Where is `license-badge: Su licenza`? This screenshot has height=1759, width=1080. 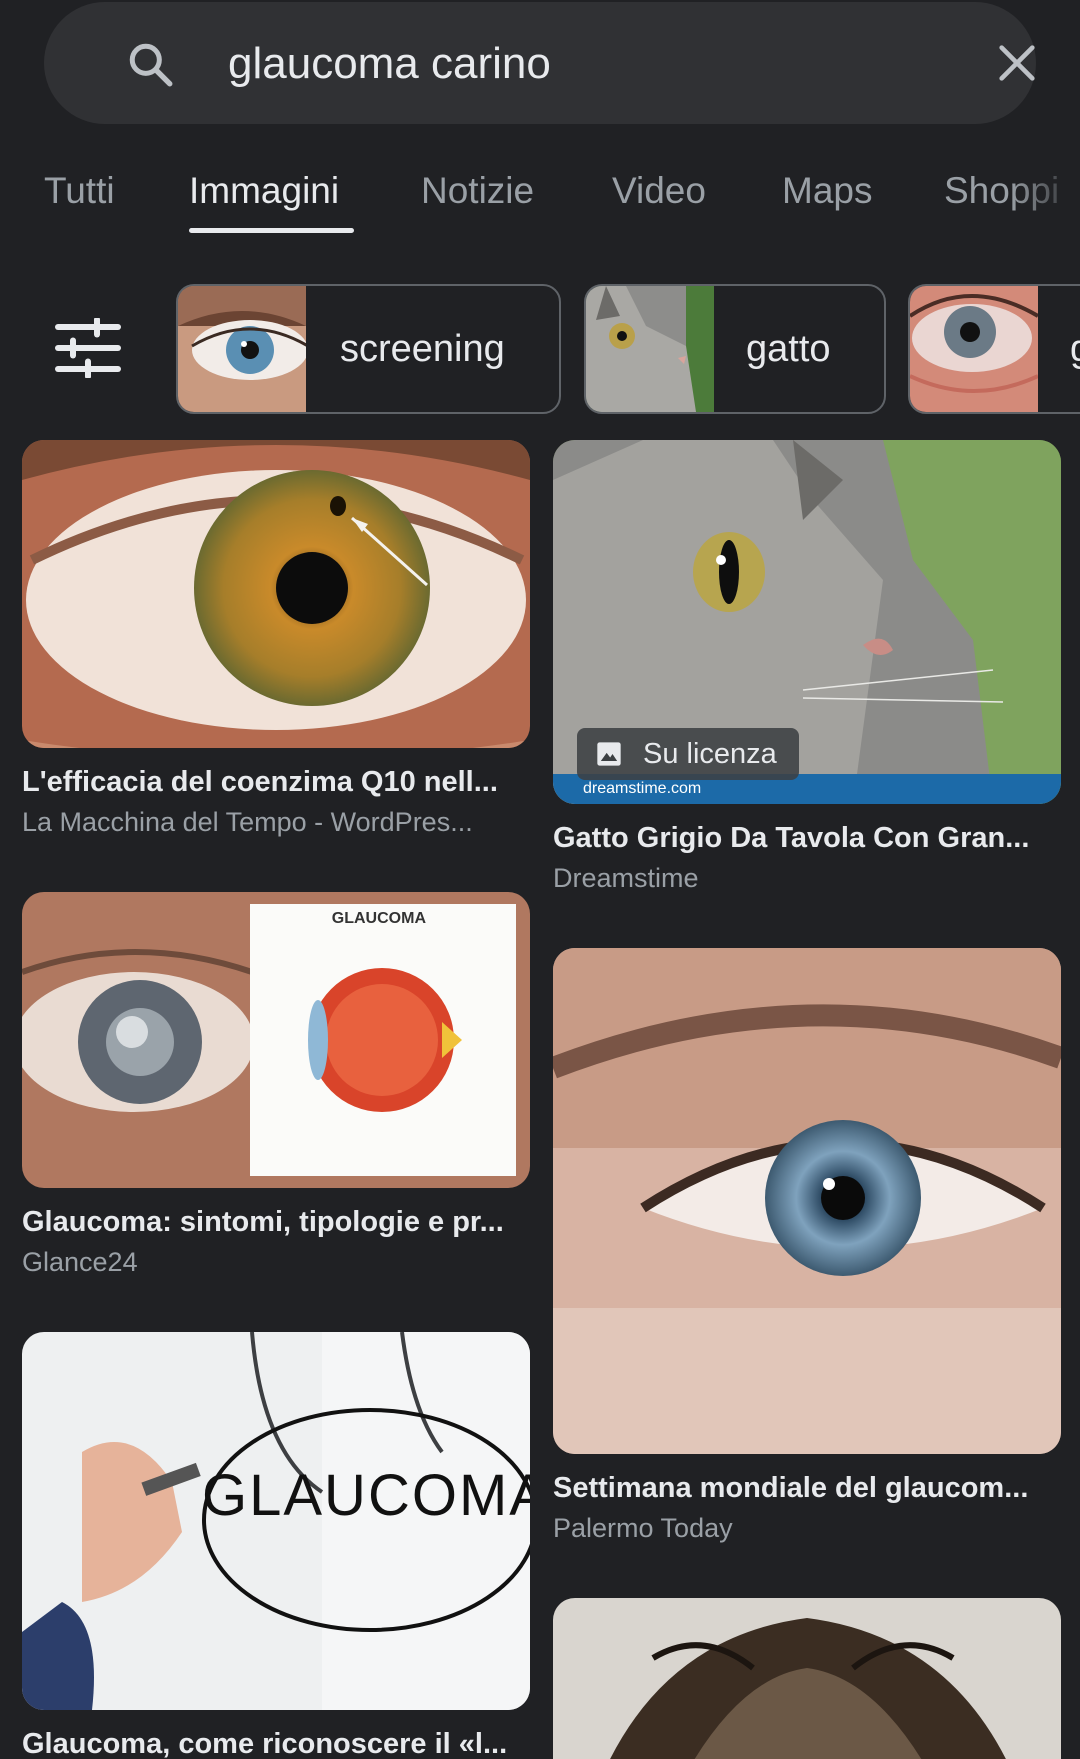
license-badge: Su licenza is located at coordinates (688, 754).